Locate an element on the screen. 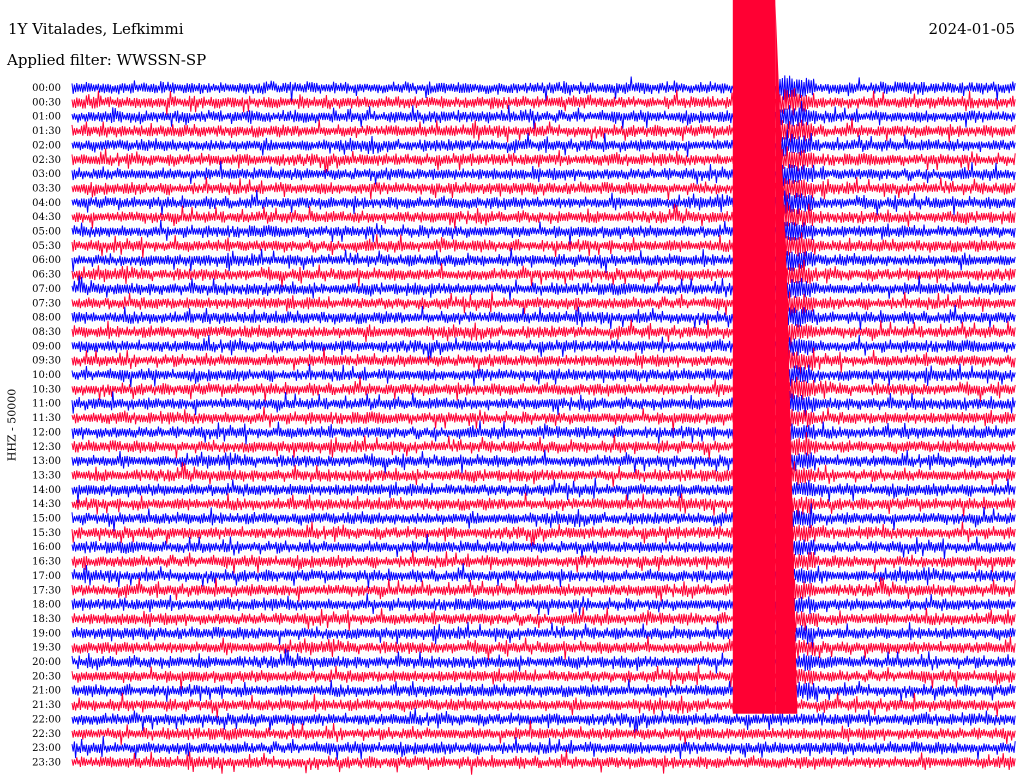  row-time-label: 04:00 is located at coordinates (46, 203).